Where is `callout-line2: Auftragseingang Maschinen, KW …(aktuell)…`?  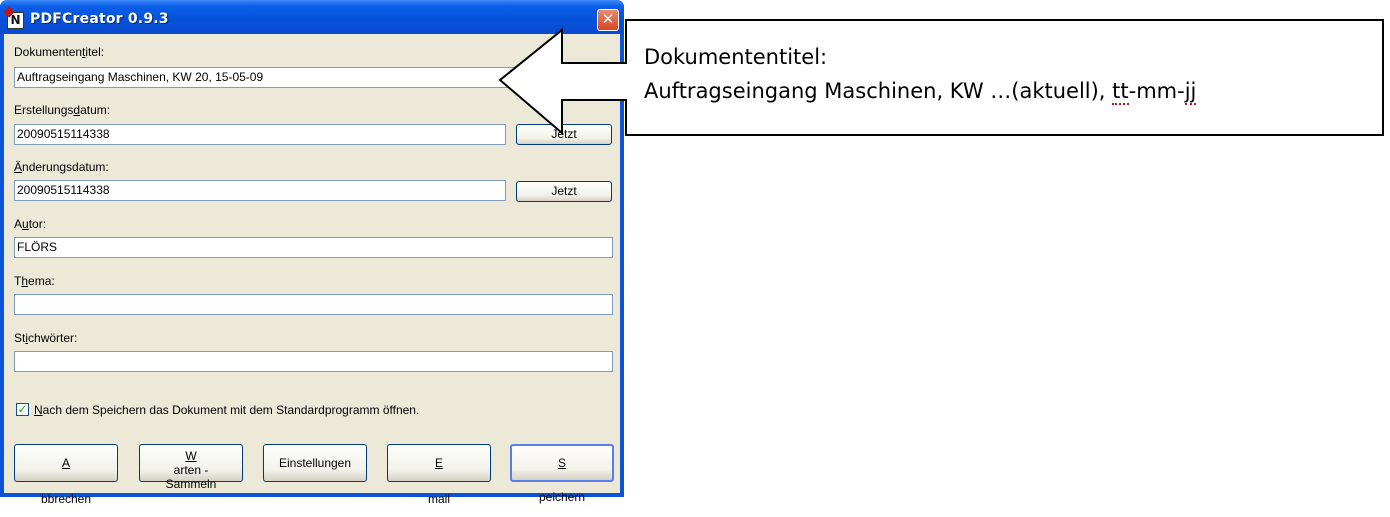 callout-line2: Auftragseingang Maschinen, KW …(aktuell)… is located at coordinates (920, 92).